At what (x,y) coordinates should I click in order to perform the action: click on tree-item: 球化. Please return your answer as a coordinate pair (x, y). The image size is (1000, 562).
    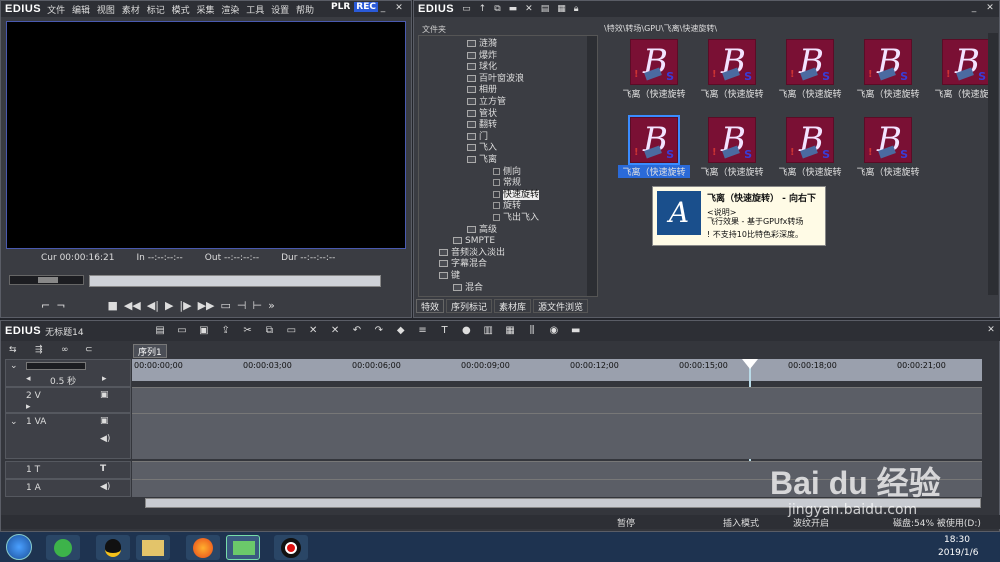
    Looking at the image, I should click on (482, 67).